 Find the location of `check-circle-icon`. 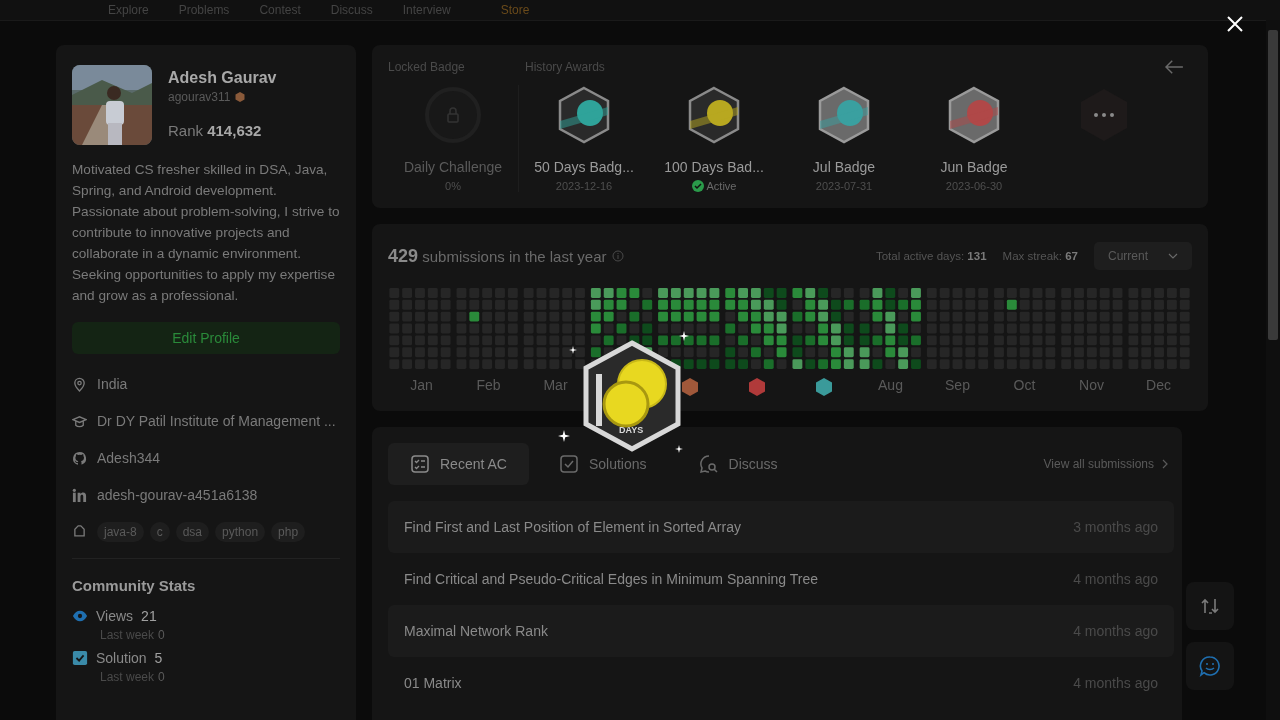

check-circle-icon is located at coordinates (697, 186).